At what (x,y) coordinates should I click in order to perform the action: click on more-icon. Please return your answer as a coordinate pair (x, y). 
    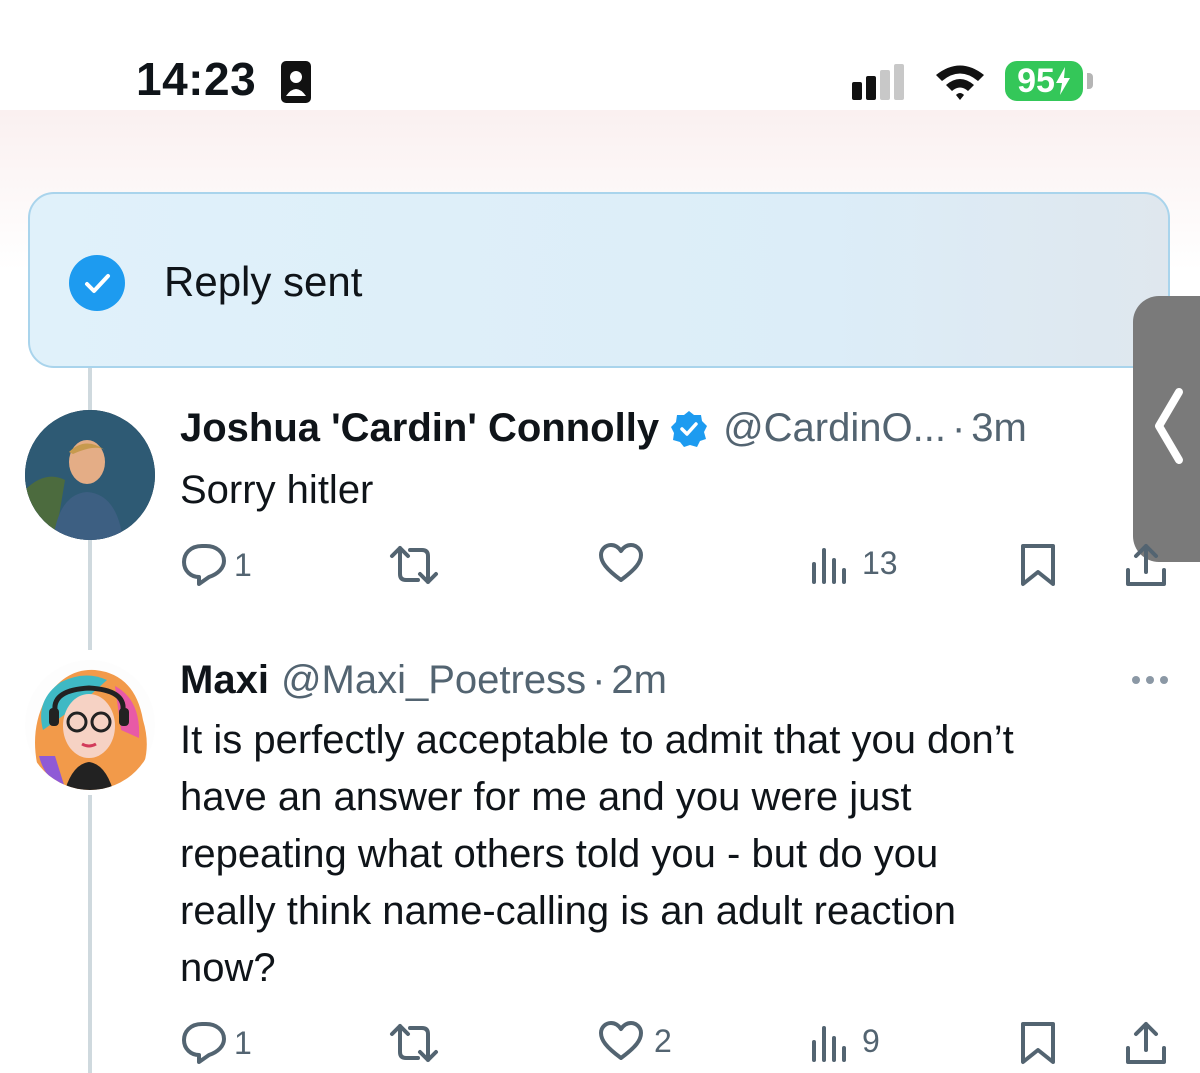
    Looking at the image, I should click on (1150, 680).